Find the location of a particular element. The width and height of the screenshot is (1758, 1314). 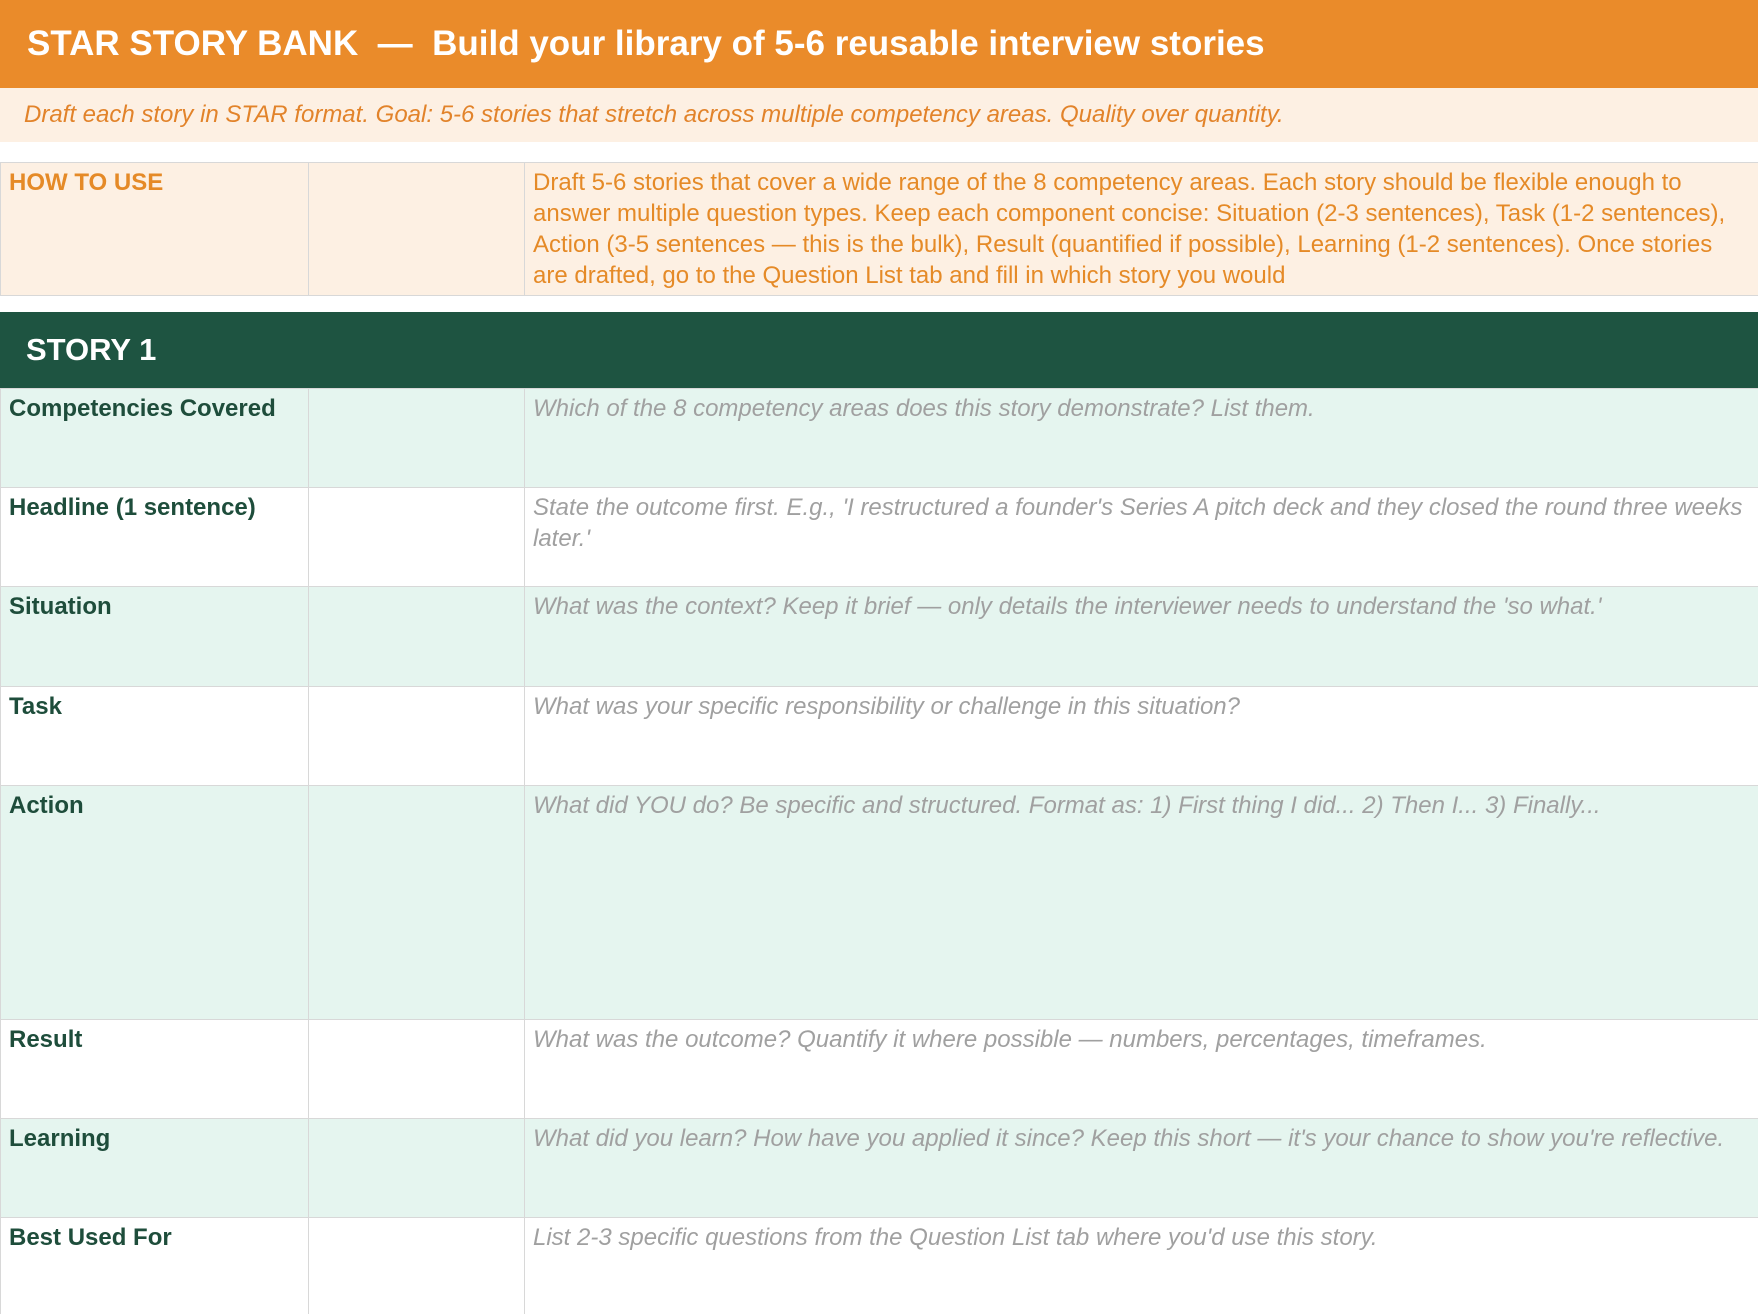

field-label-cell: Action is located at coordinates (154, 902).